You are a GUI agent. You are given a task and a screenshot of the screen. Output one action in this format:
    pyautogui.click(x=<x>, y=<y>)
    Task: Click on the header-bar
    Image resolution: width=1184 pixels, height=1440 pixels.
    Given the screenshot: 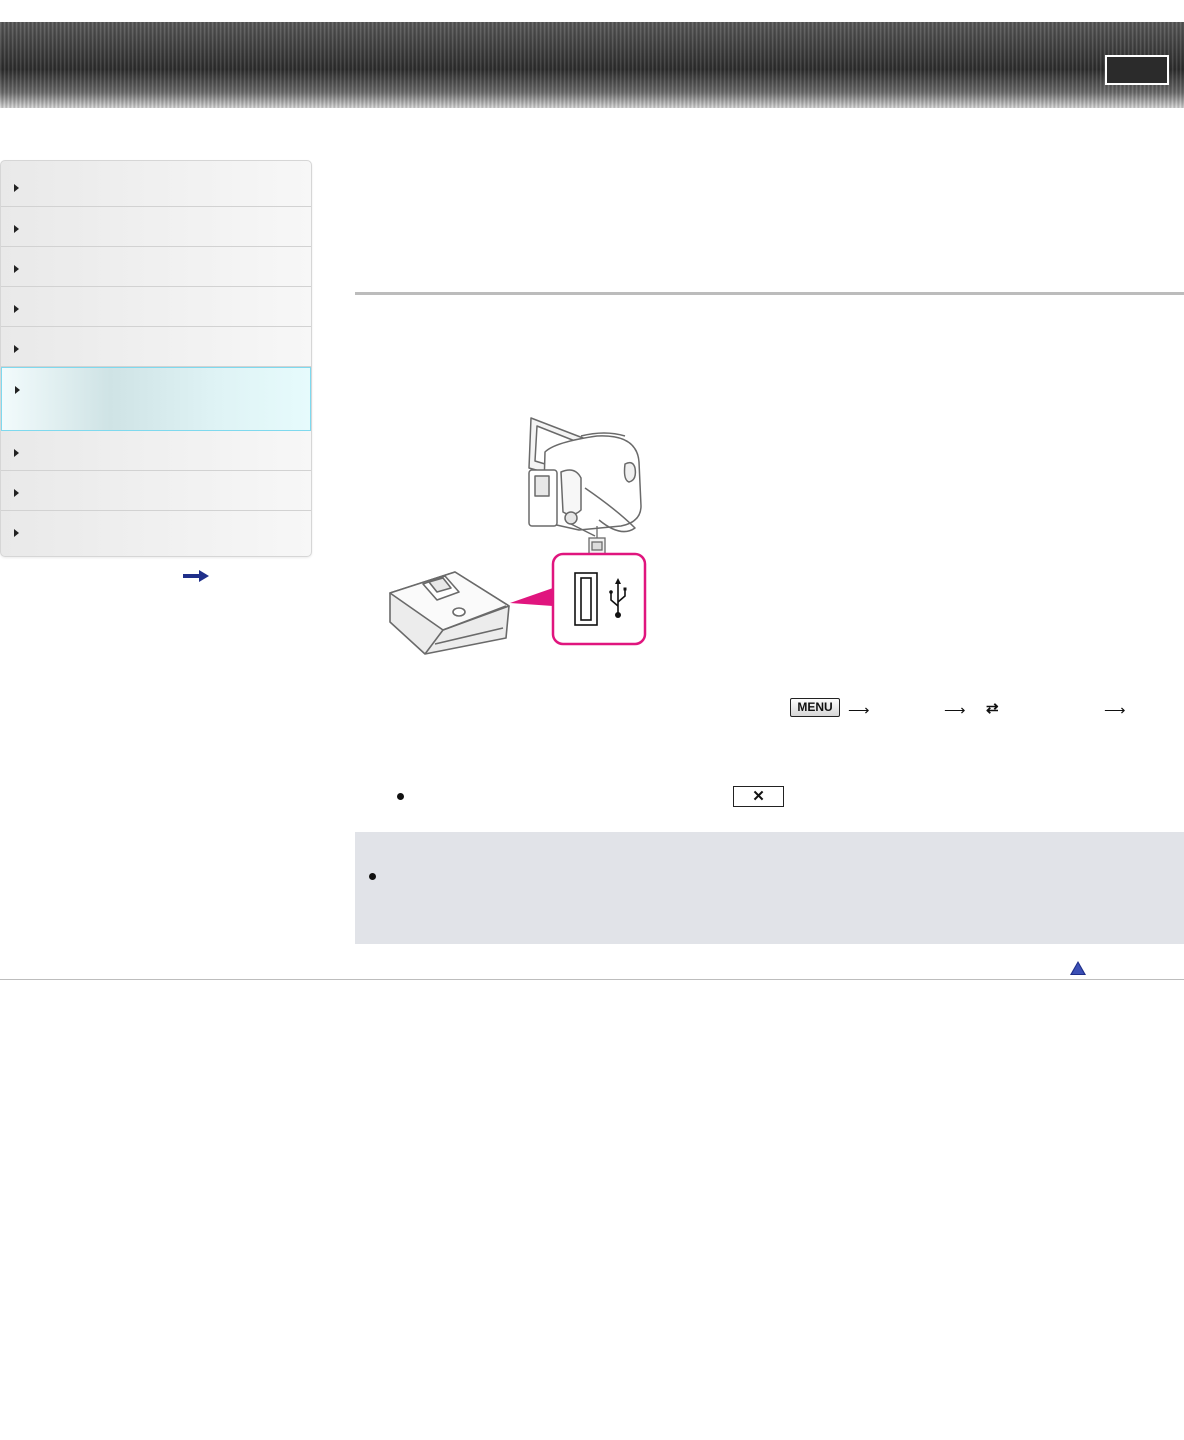 What is the action you would take?
    pyautogui.click(x=592, y=65)
    